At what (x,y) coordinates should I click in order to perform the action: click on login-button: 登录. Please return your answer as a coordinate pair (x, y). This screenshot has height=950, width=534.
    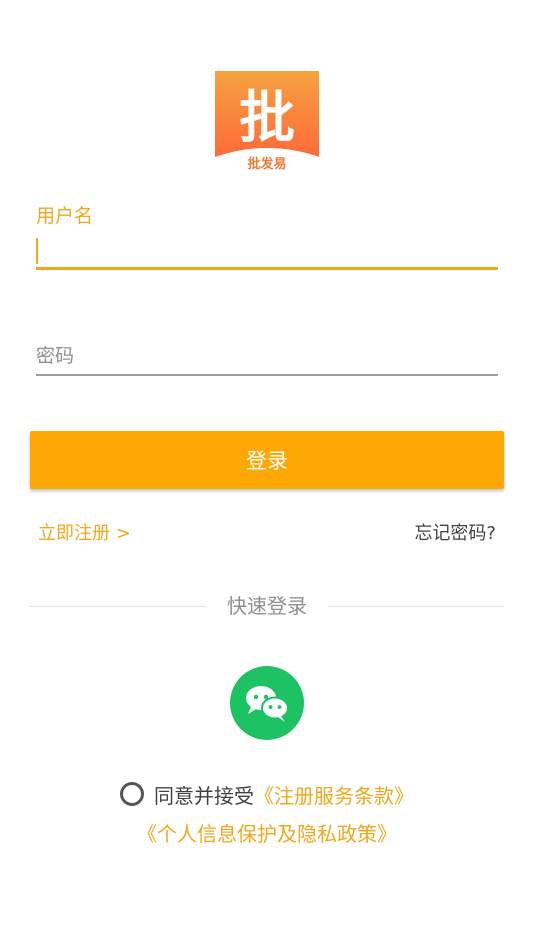
    Looking at the image, I should click on (267, 460).